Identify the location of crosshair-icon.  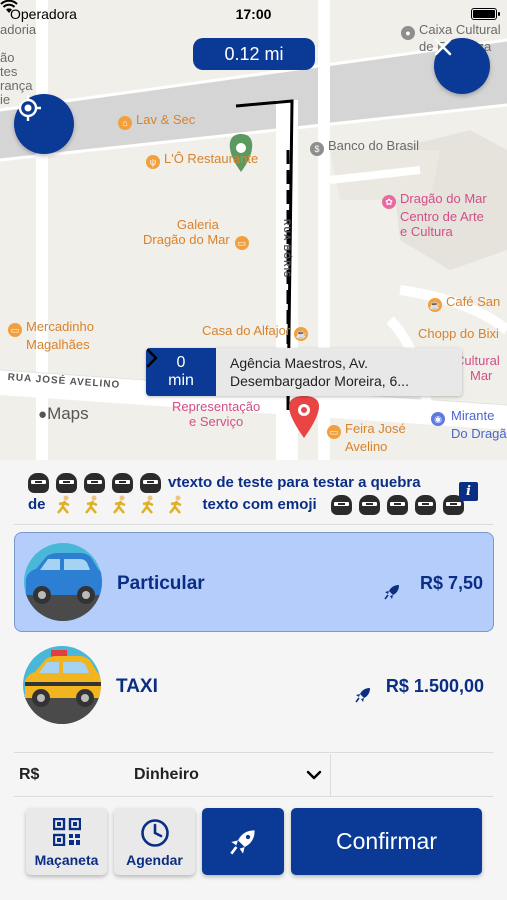
(28, 108).